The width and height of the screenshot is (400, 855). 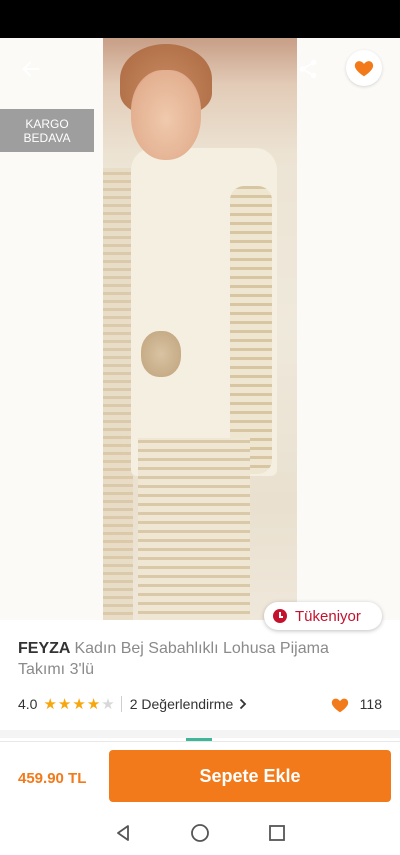 I want to click on clock-icon, so click(x=280, y=616).